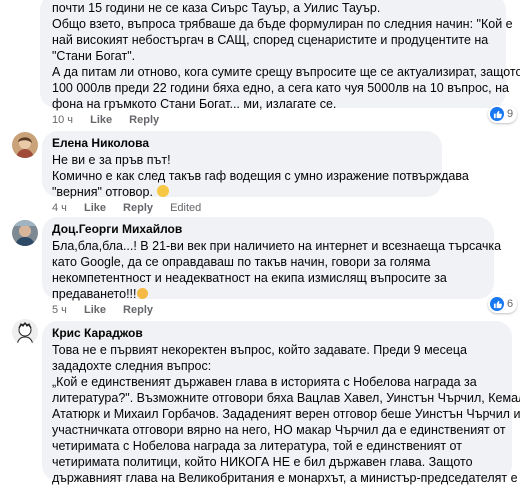  I want to click on comment-timestamp: 10 ч, so click(63, 120).